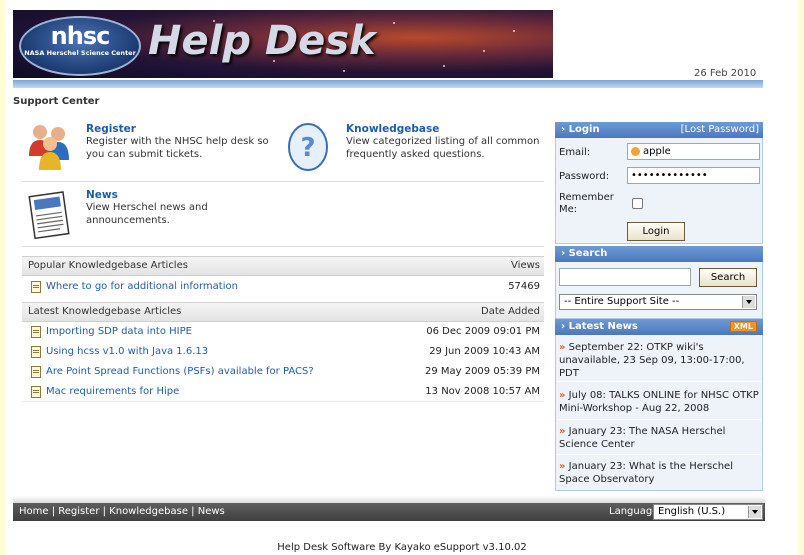  Describe the element at coordinates (580, 129) in the screenshot. I see `login-panel-title: › Login` at that location.